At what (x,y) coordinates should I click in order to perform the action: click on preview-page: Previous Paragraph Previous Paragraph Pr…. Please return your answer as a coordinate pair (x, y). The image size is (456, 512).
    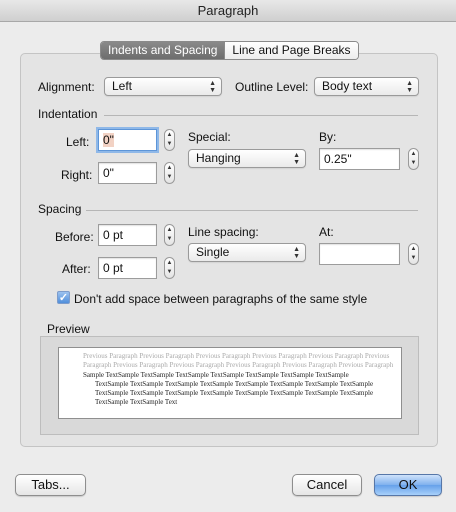
    Looking at the image, I should click on (230, 383).